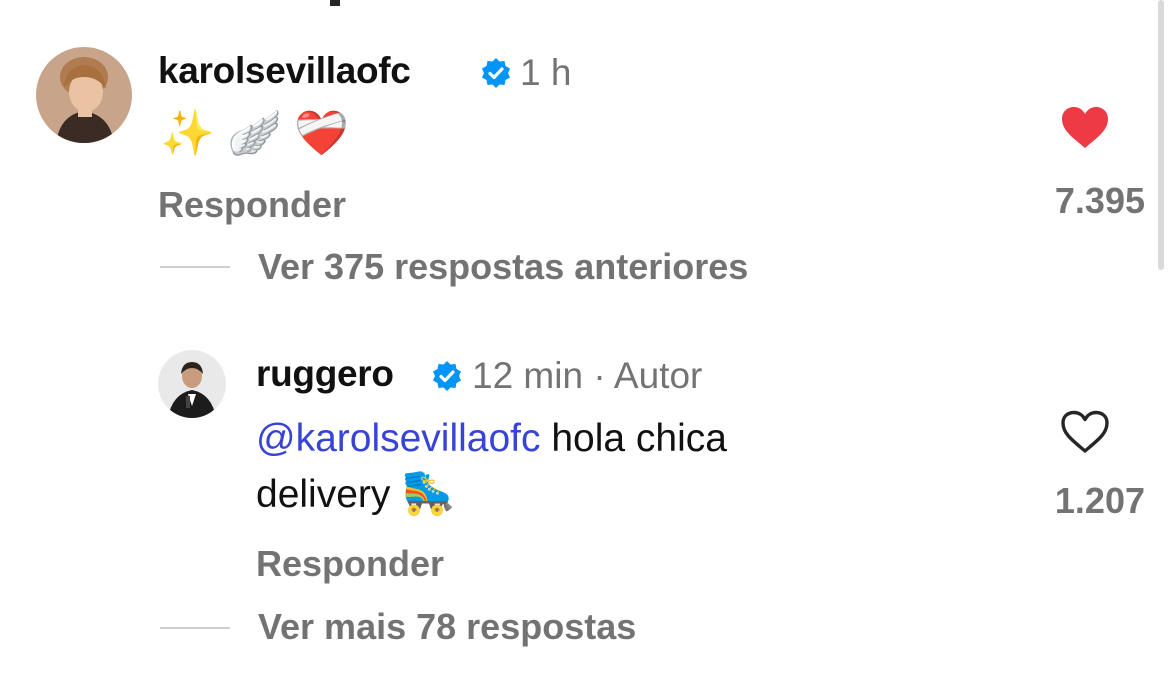 The width and height of the screenshot is (1170, 692). I want to click on comment-text: ✨ 🪽 ❤️‍🩹, so click(254, 133).